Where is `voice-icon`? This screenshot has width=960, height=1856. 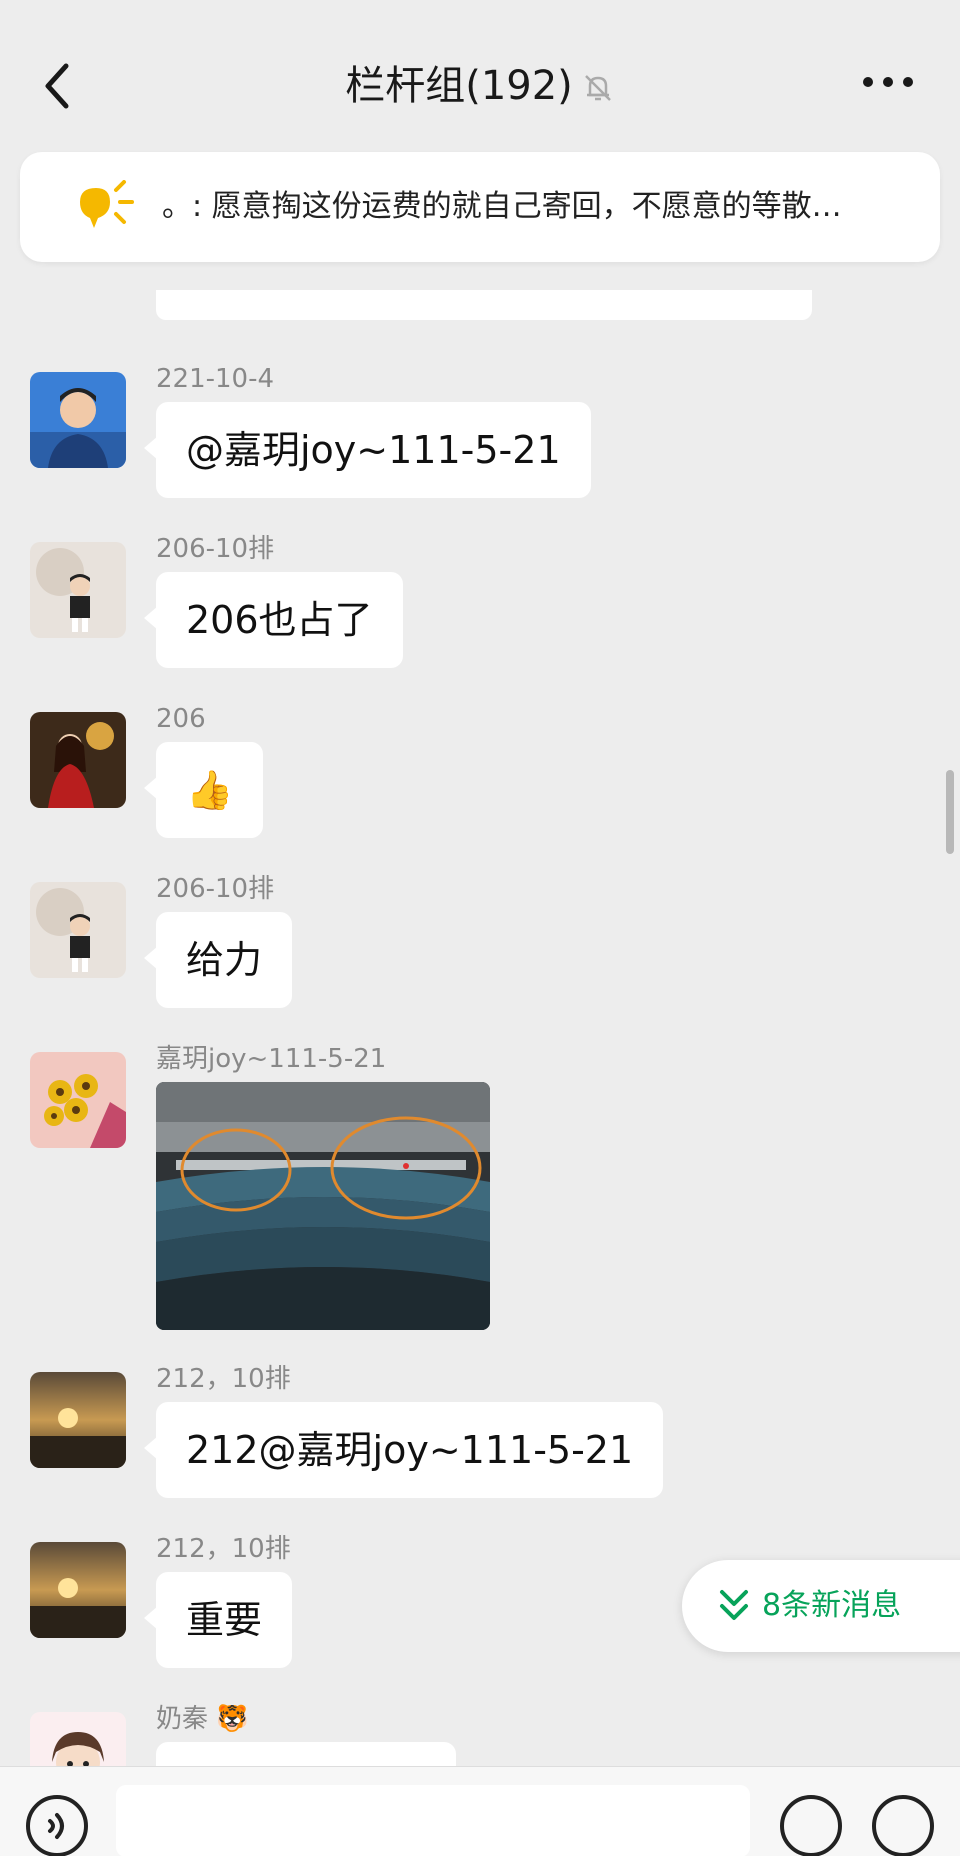 voice-icon is located at coordinates (57, 1825).